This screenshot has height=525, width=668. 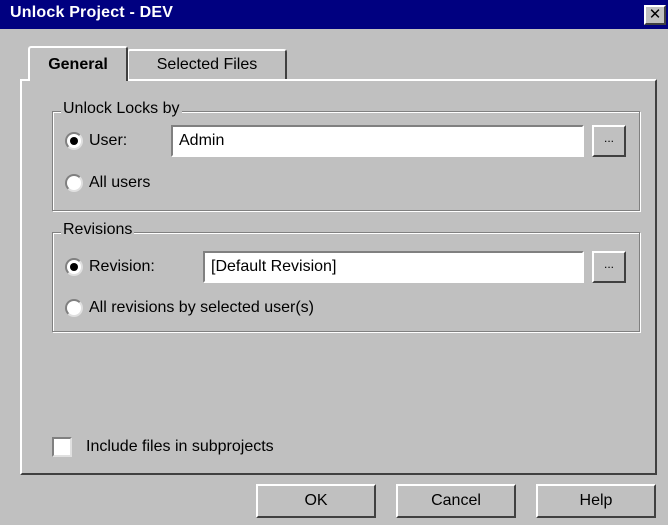 What do you see at coordinates (98, 230) in the screenshot?
I see `revisions-label: Revisions` at bounding box center [98, 230].